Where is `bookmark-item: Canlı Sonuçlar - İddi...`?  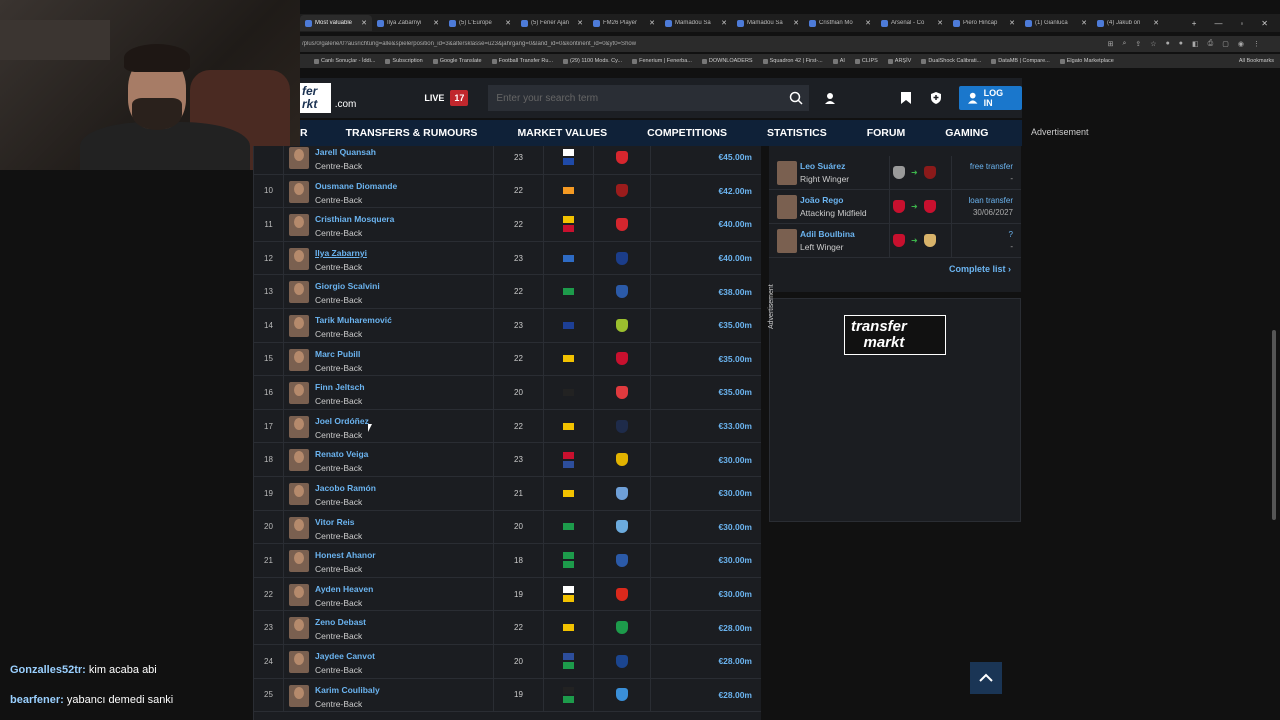 bookmark-item: Canlı Sonuçlar - İddi... is located at coordinates (344, 61).